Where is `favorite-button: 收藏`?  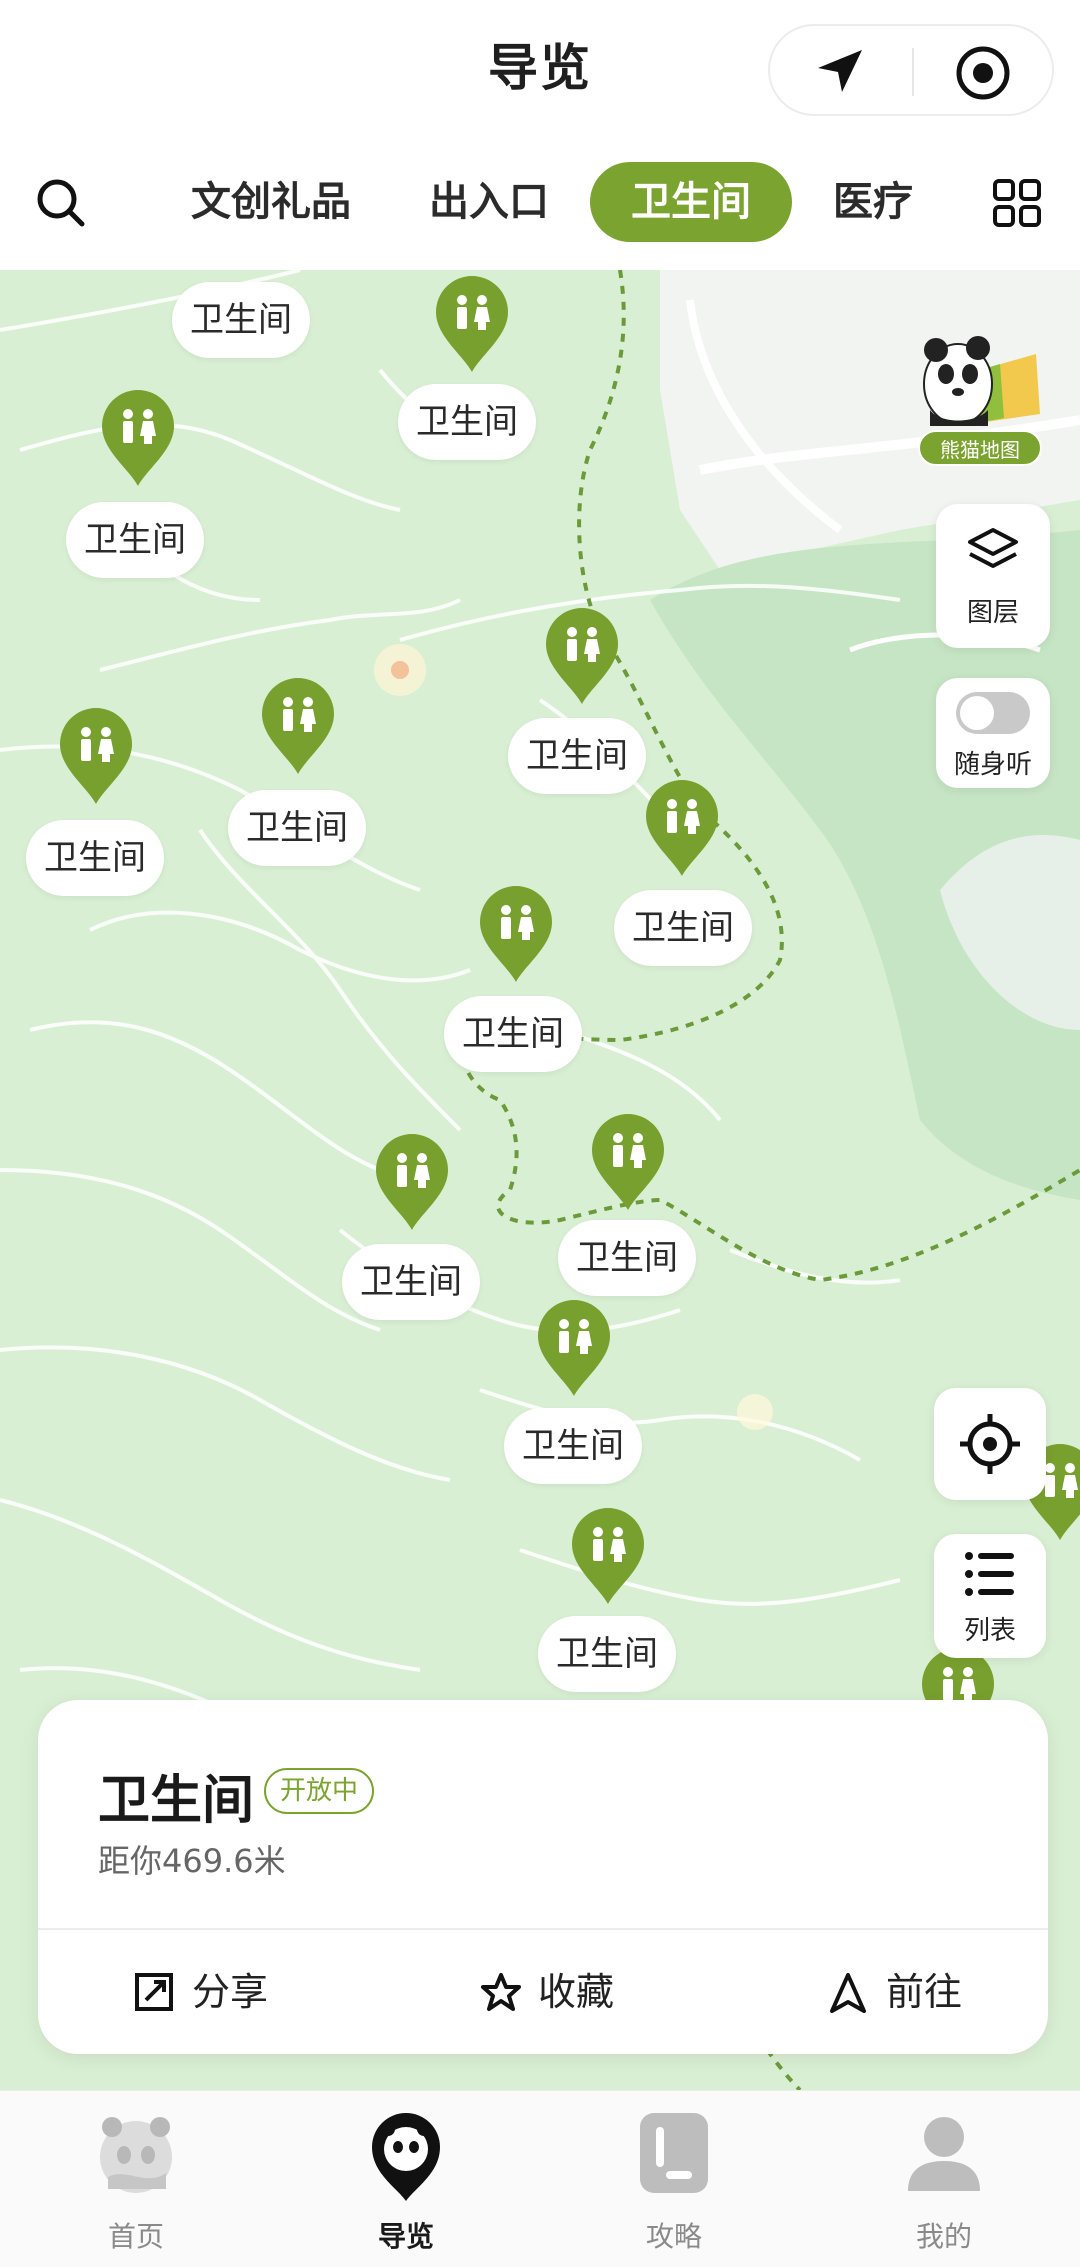
favorite-button: 收藏 is located at coordinates (560, 1992).